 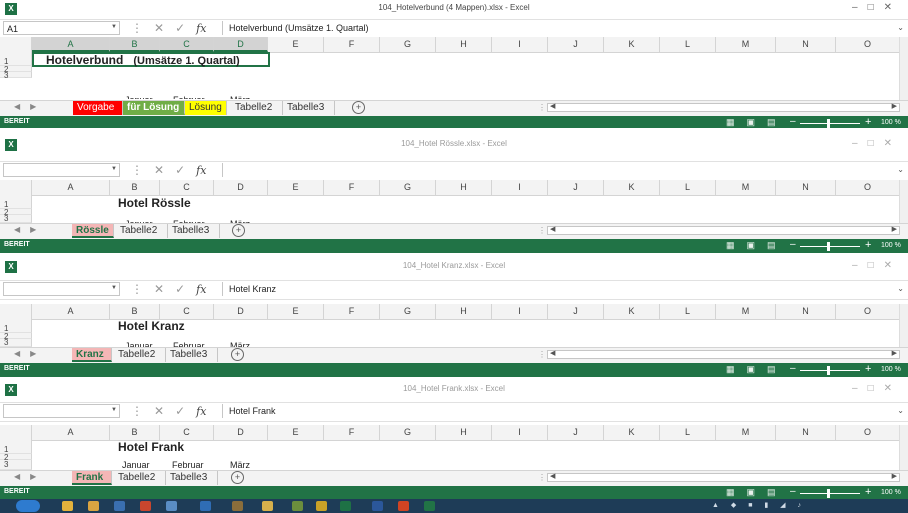 What do you see at coordinates (520, 44) in the screenshot?
I see `column-header: I` at bounding box center [520, 44].